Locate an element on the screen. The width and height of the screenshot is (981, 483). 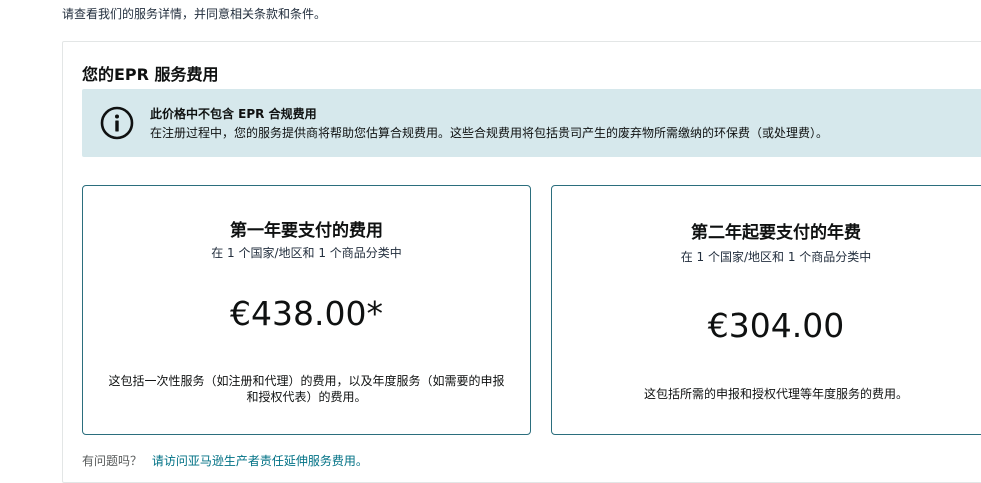
footer: 有问题吗？ 请访问亚马逊生产者责任延伸服务费用。 is located at coordinates (225, 460).